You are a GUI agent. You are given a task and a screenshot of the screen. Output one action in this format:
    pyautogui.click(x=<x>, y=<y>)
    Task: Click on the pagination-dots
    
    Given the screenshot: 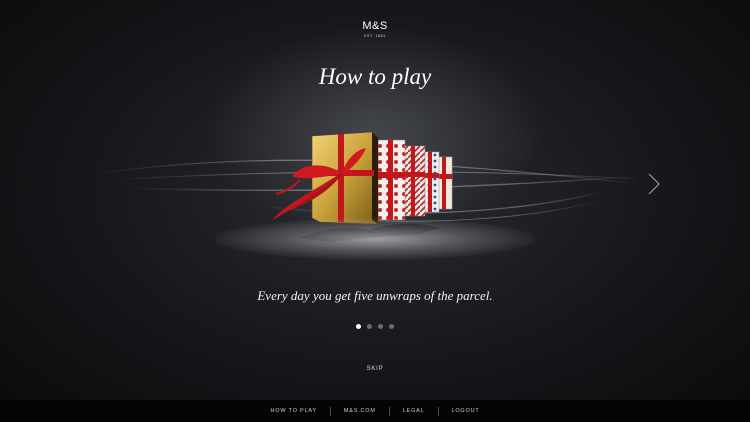 What is the action you would take?
    pyautogui.click(x=375, y=326)
    